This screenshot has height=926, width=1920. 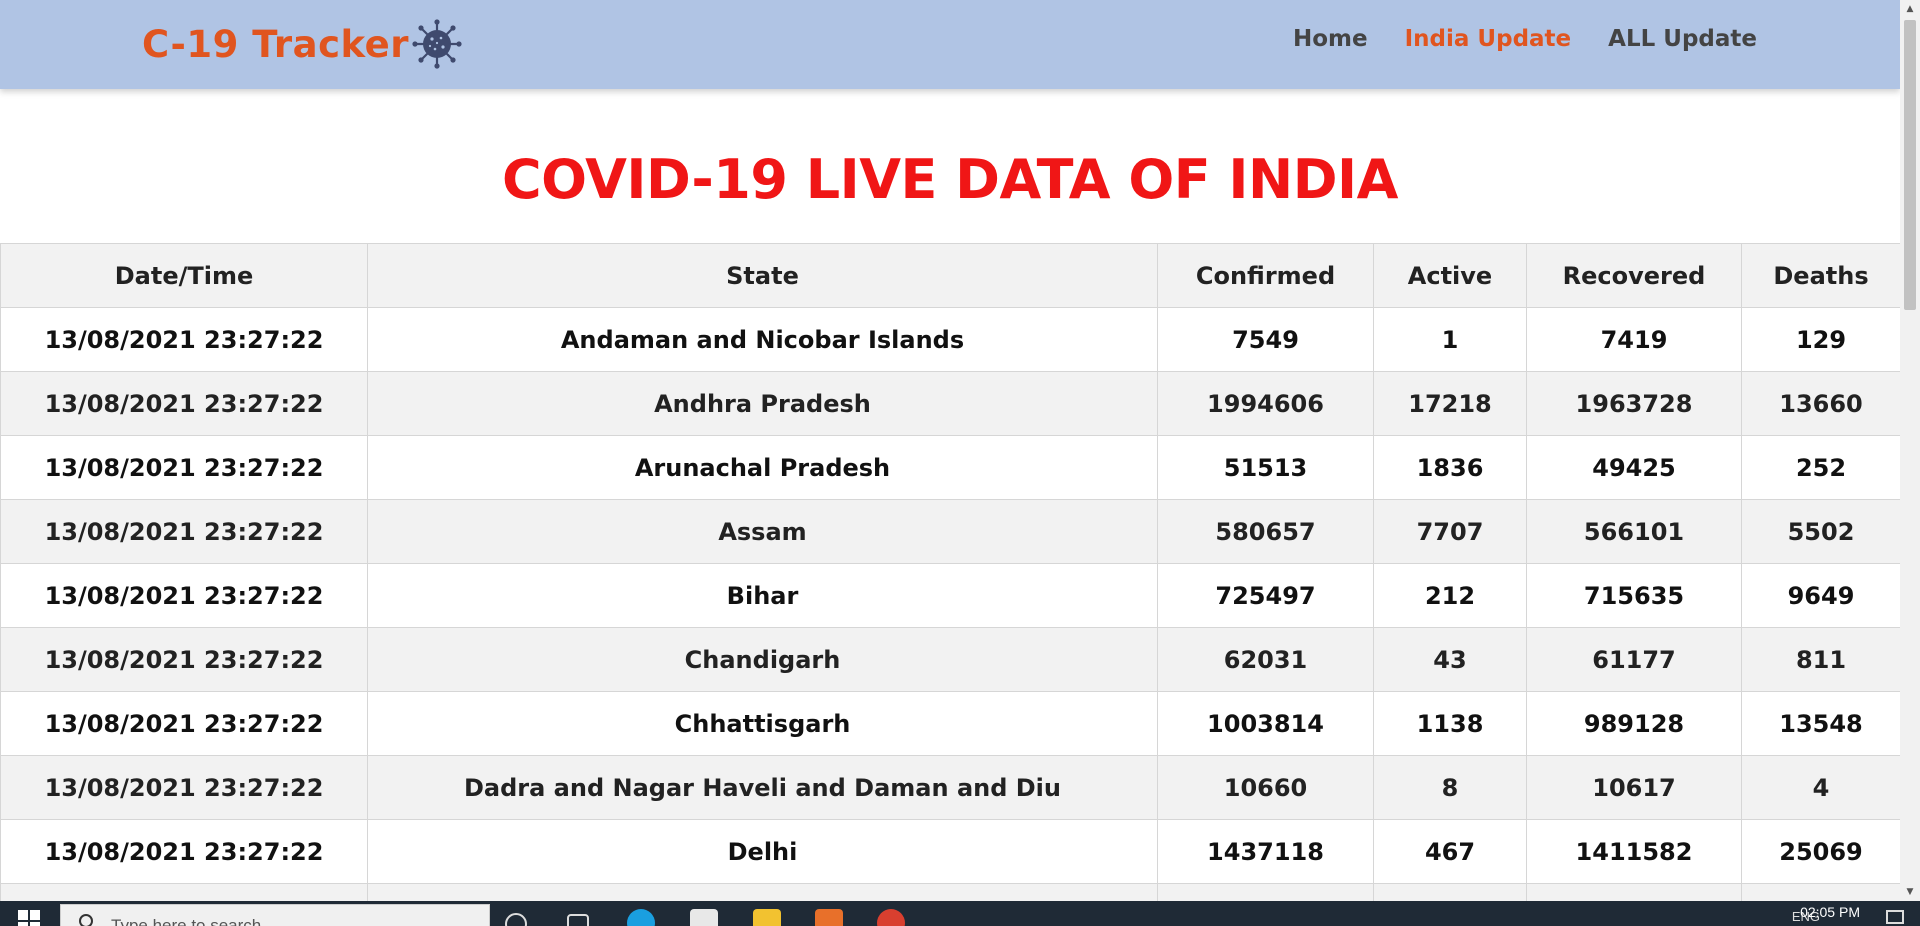 I want to click on cell-state: Chhattisgarh, so click(x=762, y=723).